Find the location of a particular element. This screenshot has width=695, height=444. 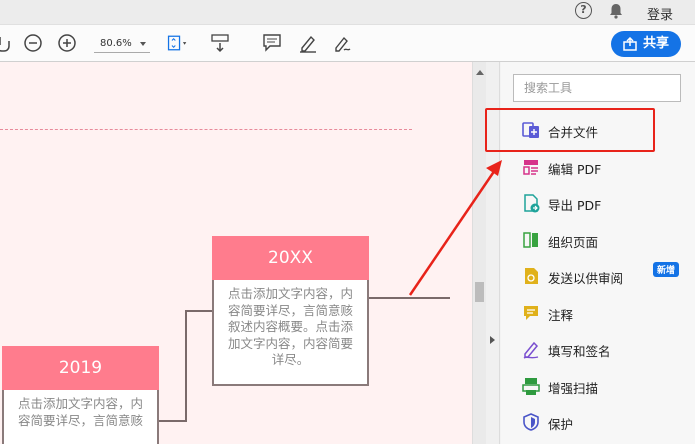

highlight-box is located at coordinates (570, 130).